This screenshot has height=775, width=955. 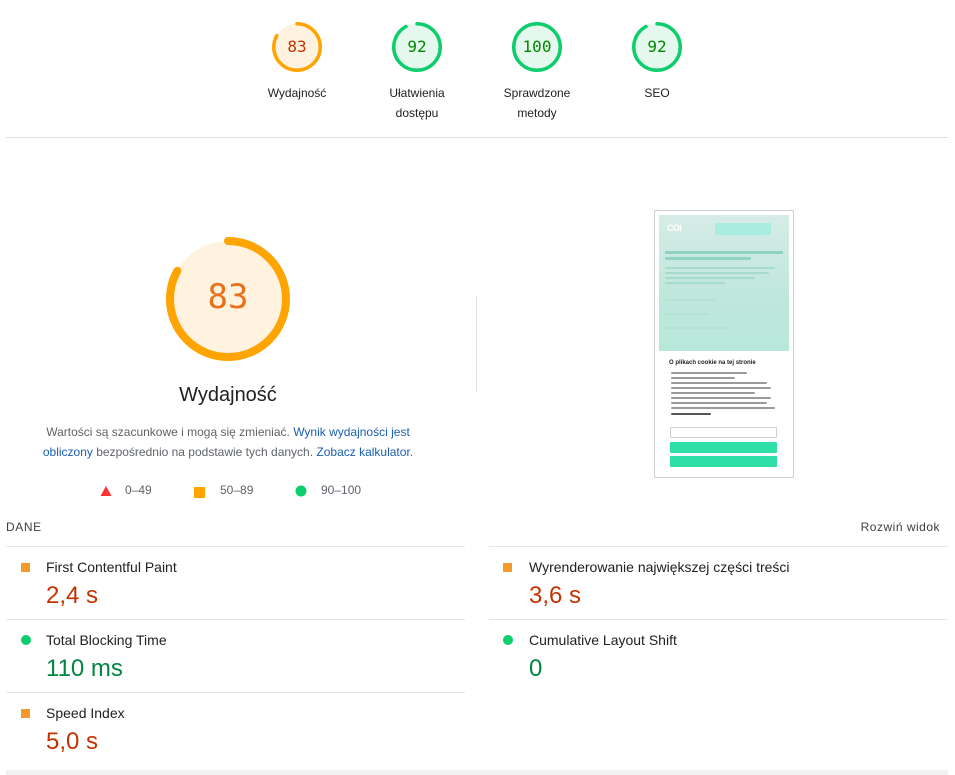 I want to click on circle-icon, so click(x=301, y=493).